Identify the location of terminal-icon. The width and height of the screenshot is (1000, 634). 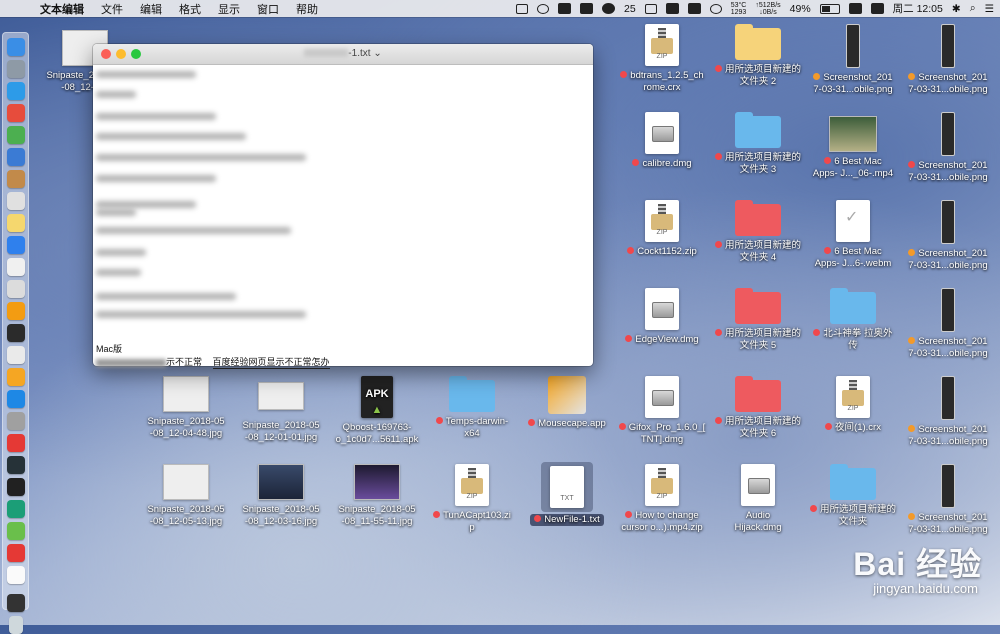
(16, 487).